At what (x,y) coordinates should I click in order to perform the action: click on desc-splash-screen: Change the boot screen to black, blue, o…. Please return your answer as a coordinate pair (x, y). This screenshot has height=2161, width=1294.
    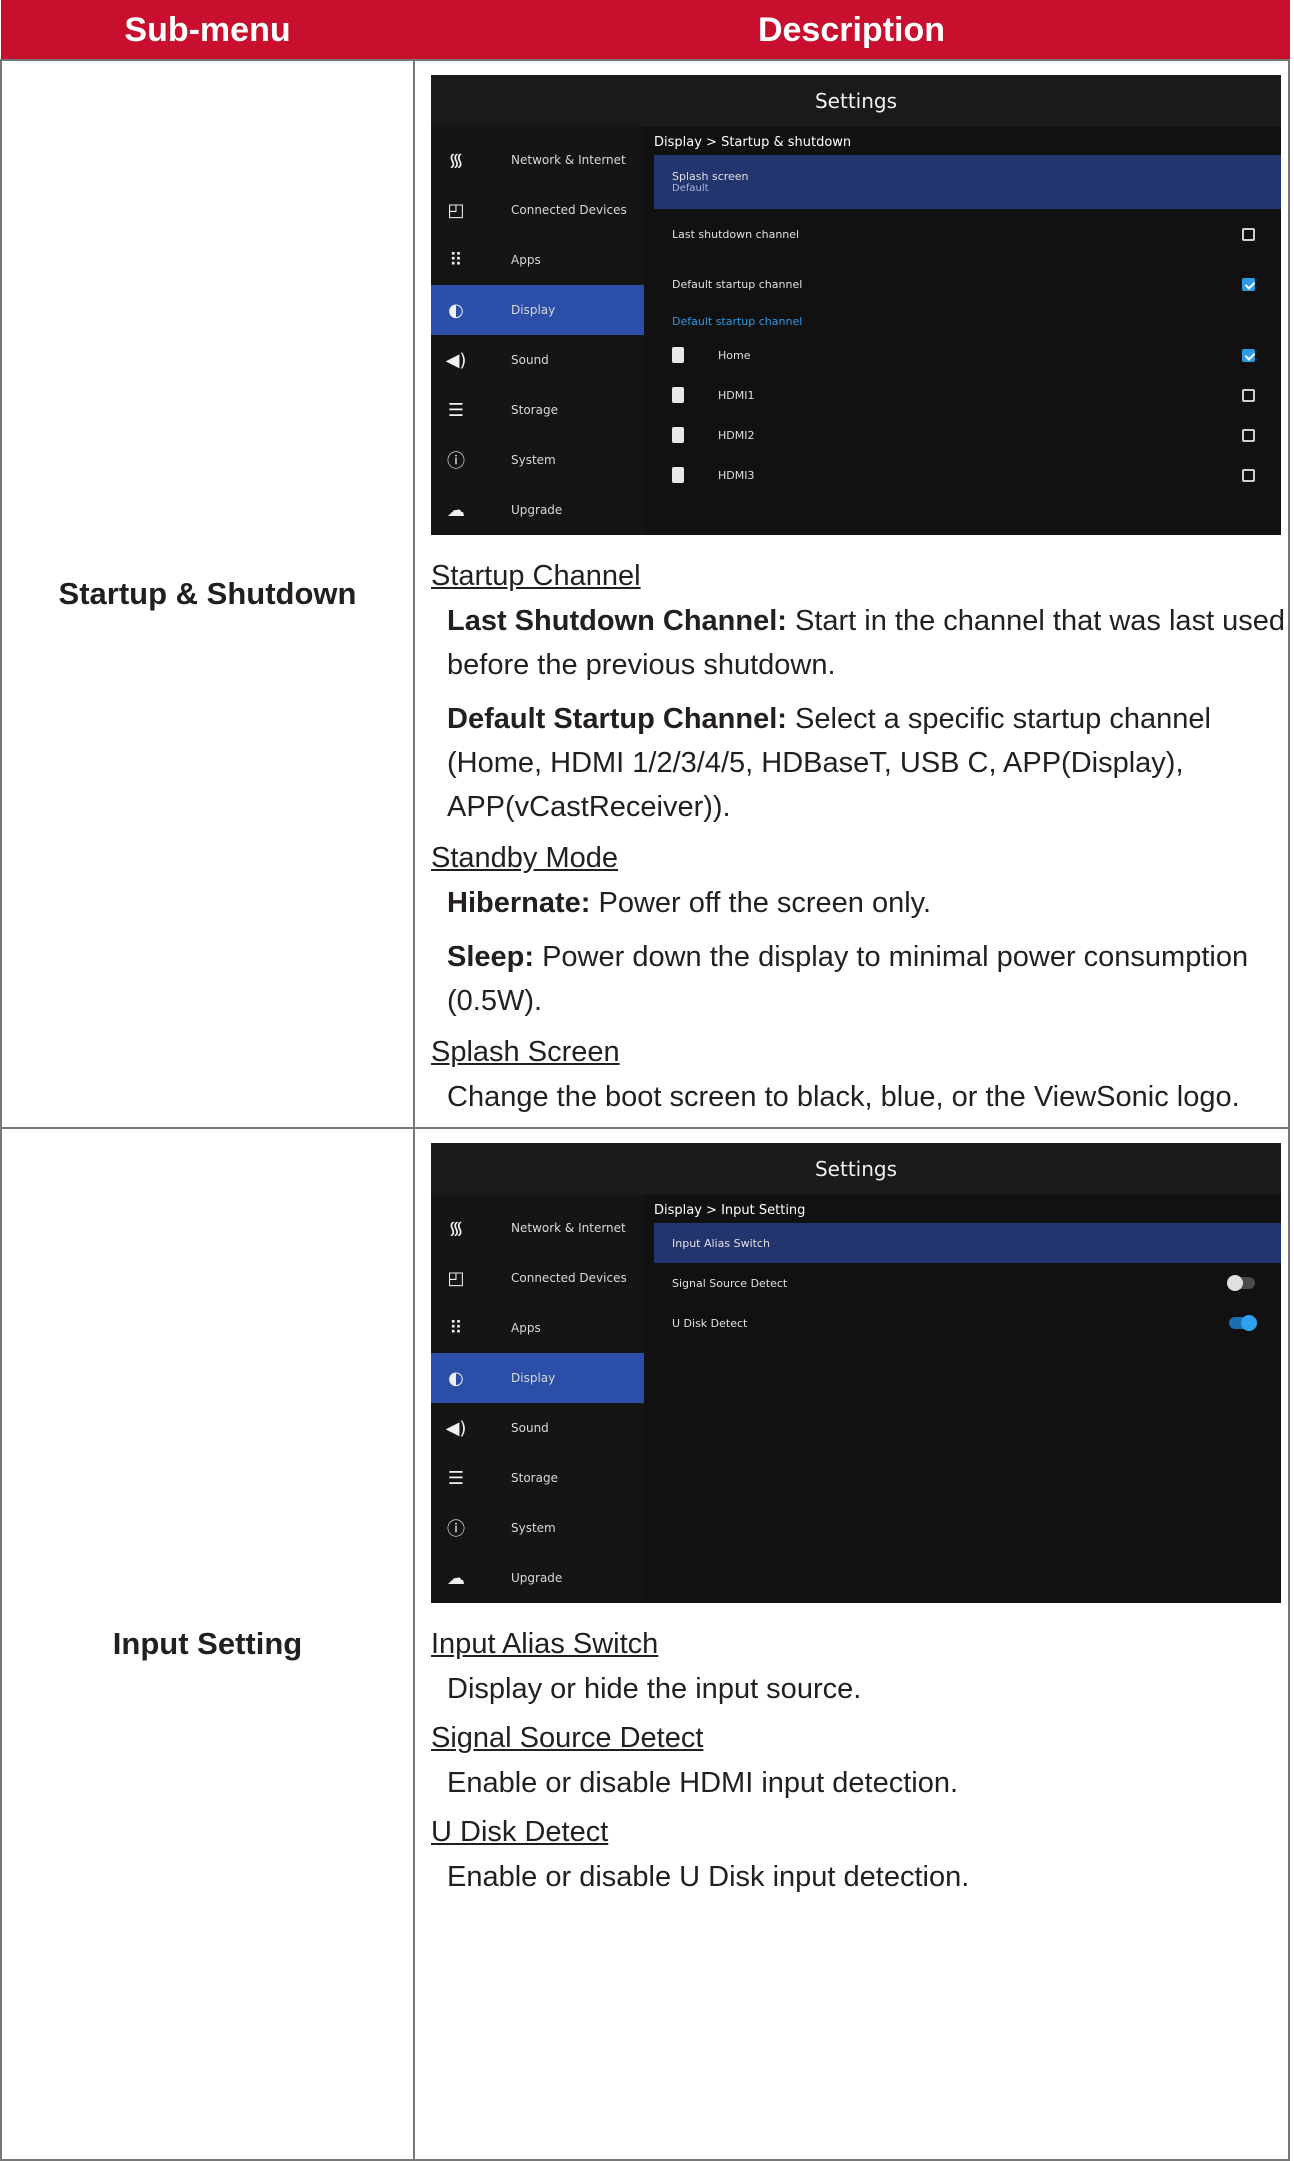
    Looking at the image, I should click on (843, 1097).